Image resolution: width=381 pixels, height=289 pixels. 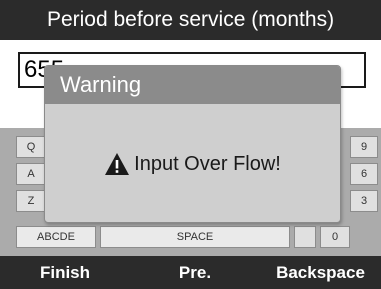 What do you see at coordinates (195, 237) in the screenshot?
I see `space-key: SPACE` at bounding box center [195, 237].